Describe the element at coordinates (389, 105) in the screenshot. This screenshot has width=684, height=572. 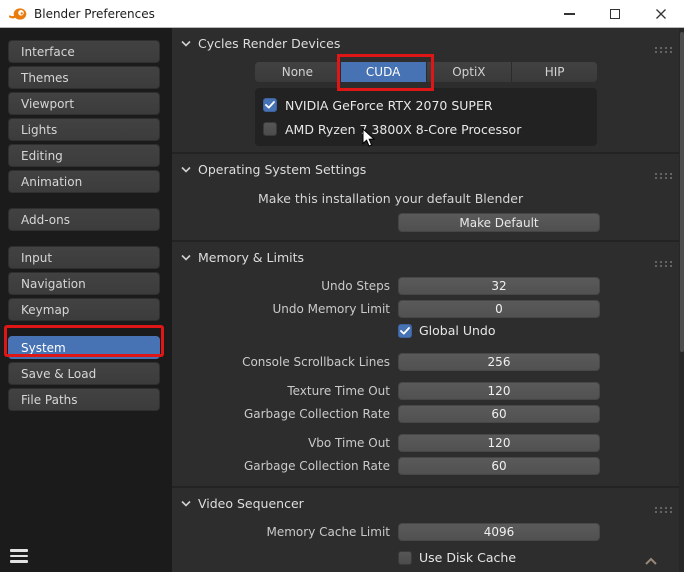
I see `device-label: NVIDIA GeForce RTX 2070 SUPER` at that location.